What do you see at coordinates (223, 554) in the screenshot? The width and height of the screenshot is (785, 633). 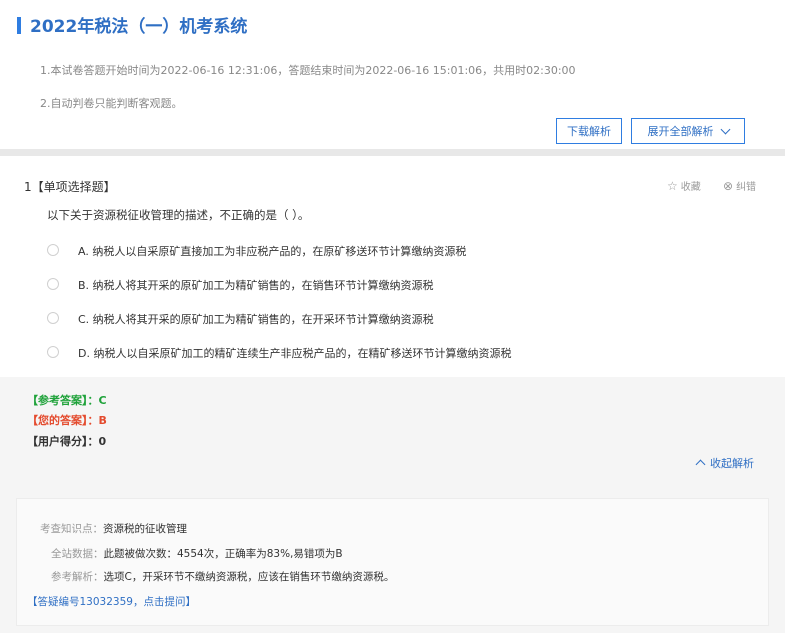 I see `site-stats-value: 此题被做次数：4554次，正确率为83%,易错项为B` at bounding box center [223, 554].